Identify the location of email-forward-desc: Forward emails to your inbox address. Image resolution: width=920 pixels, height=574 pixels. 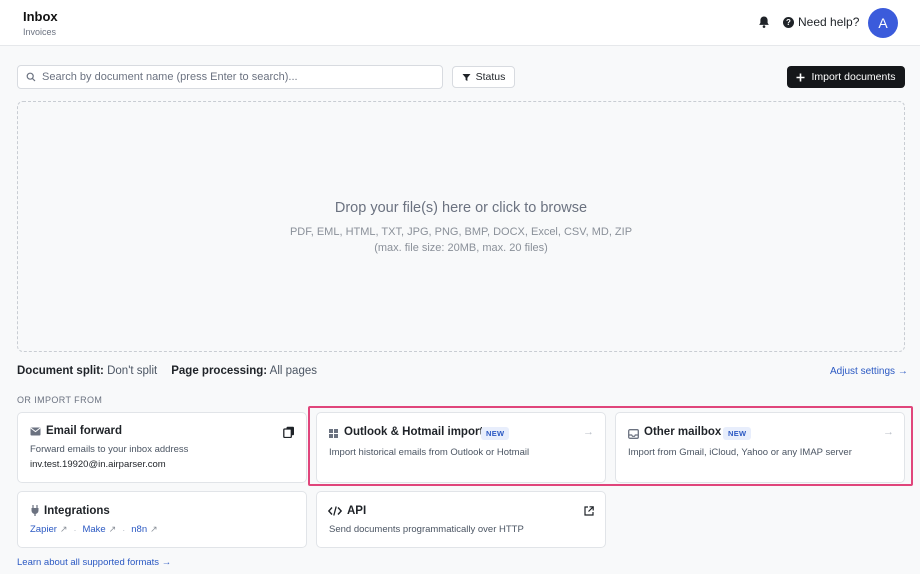
(109, 449).